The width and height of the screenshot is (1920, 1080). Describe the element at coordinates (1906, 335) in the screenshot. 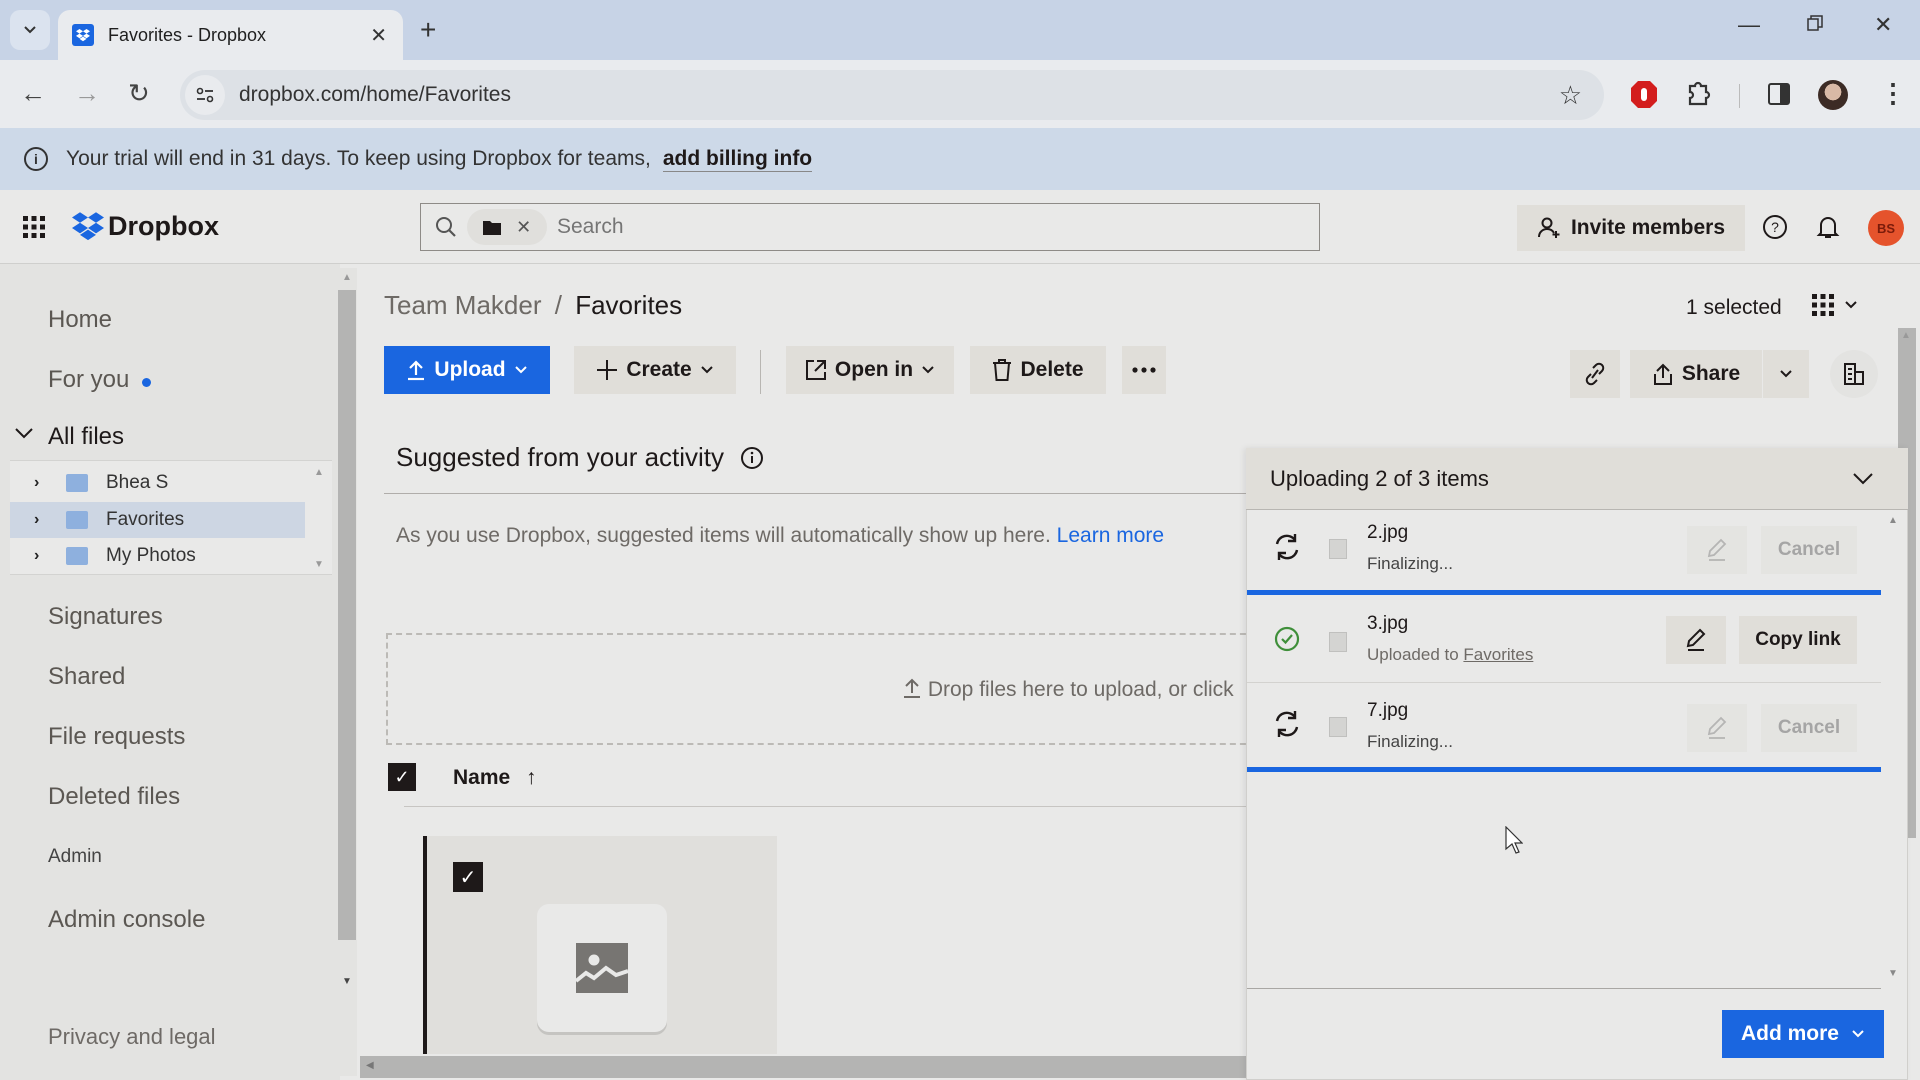

I see `main-scroll-up: ▲` at that location.